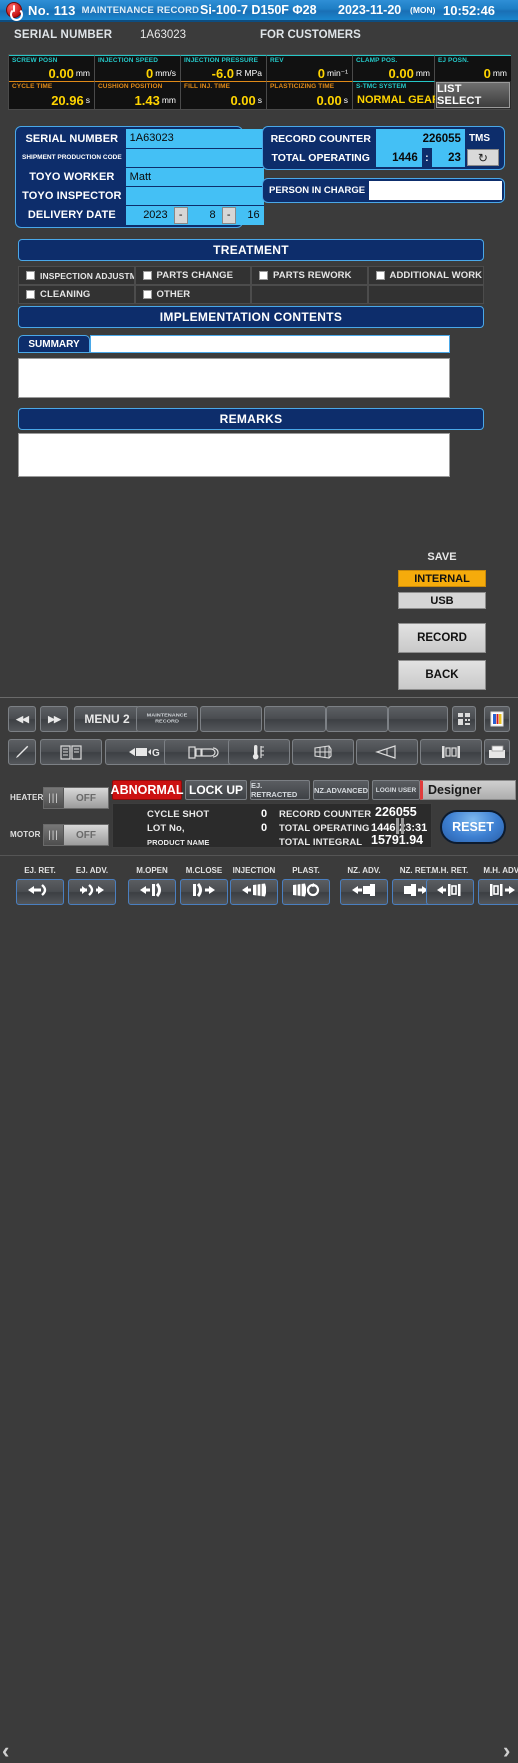 Image resolution: width=518 pixels, height=1763 pixels. What do you see at coordinates (270, 344) in the screenshot?
I see `summary-title-input` at bounding box center [270, 344].